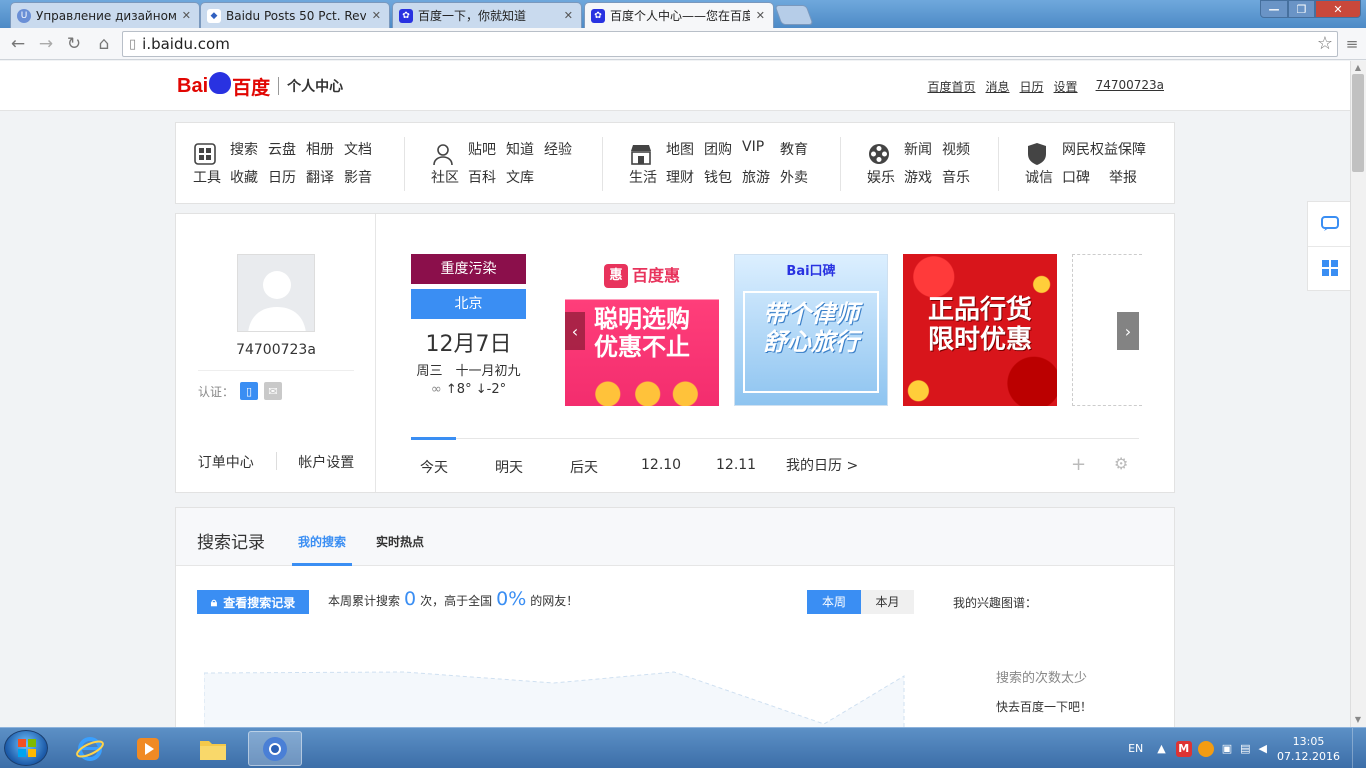 This screenshot has width=1366, height=768. Describe the element at coordinates (641, 154) in the screenshot. I see `shop-icon` at that location.